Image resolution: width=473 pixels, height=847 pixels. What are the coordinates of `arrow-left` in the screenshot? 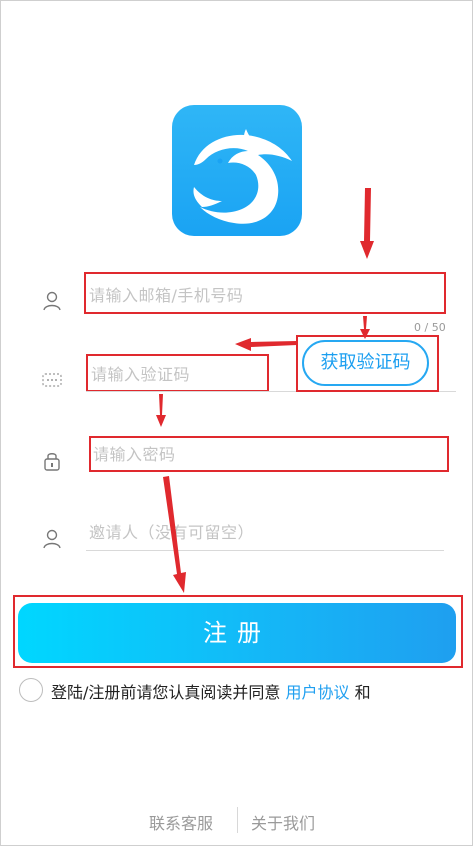 It's located at (266, 344).